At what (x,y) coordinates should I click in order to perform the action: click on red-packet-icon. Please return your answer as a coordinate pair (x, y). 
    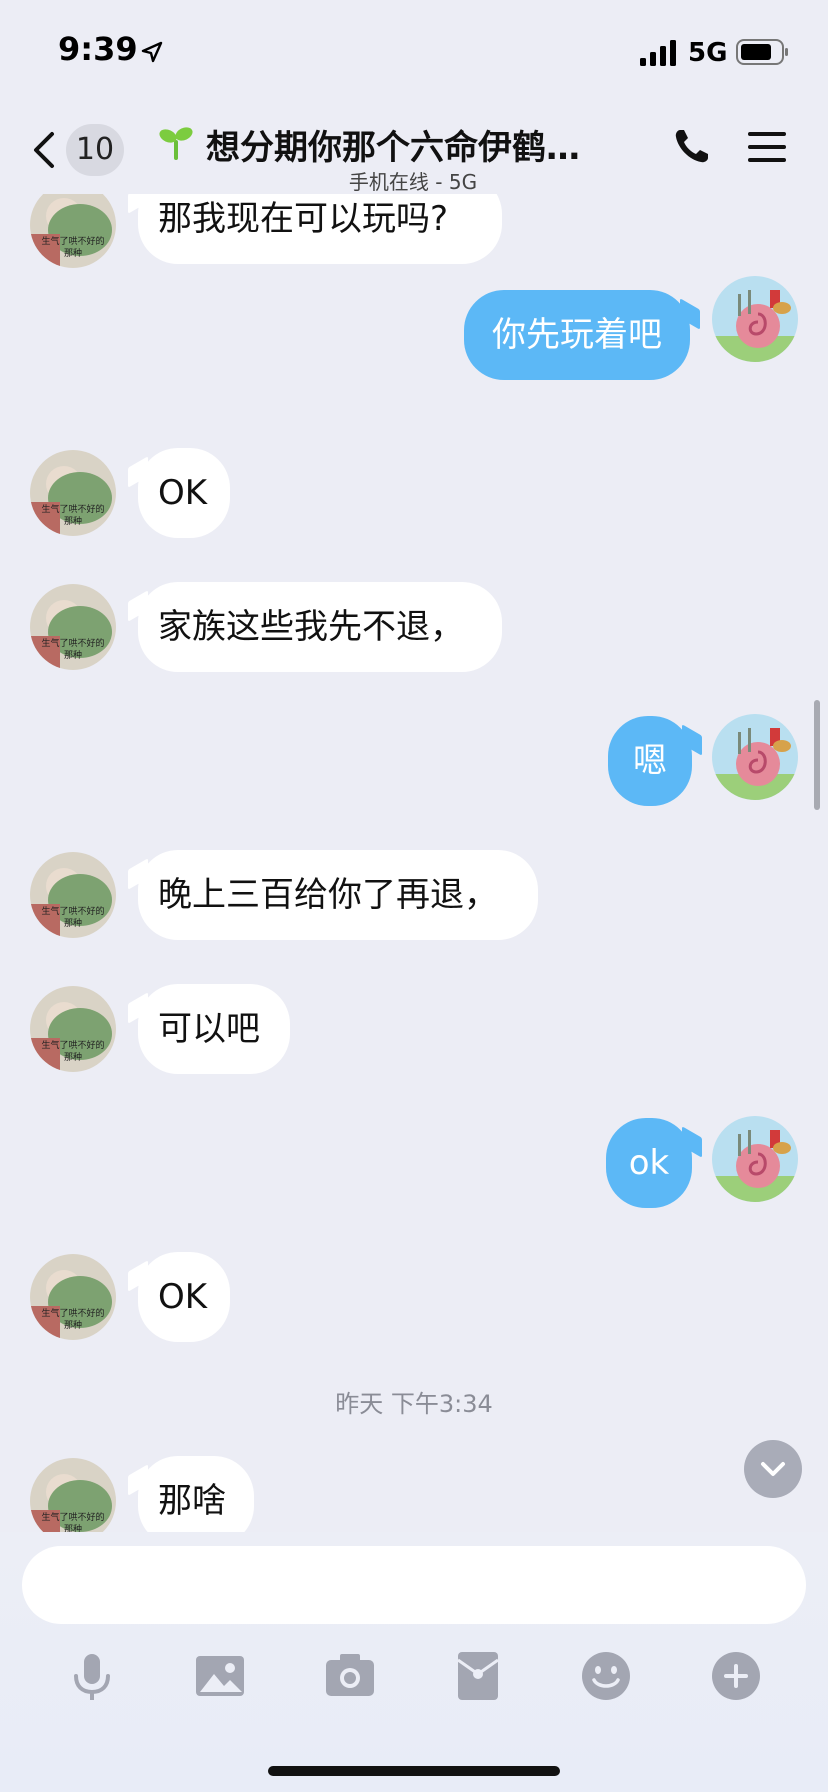
    Looking at the image, I should click on (478, 1676).